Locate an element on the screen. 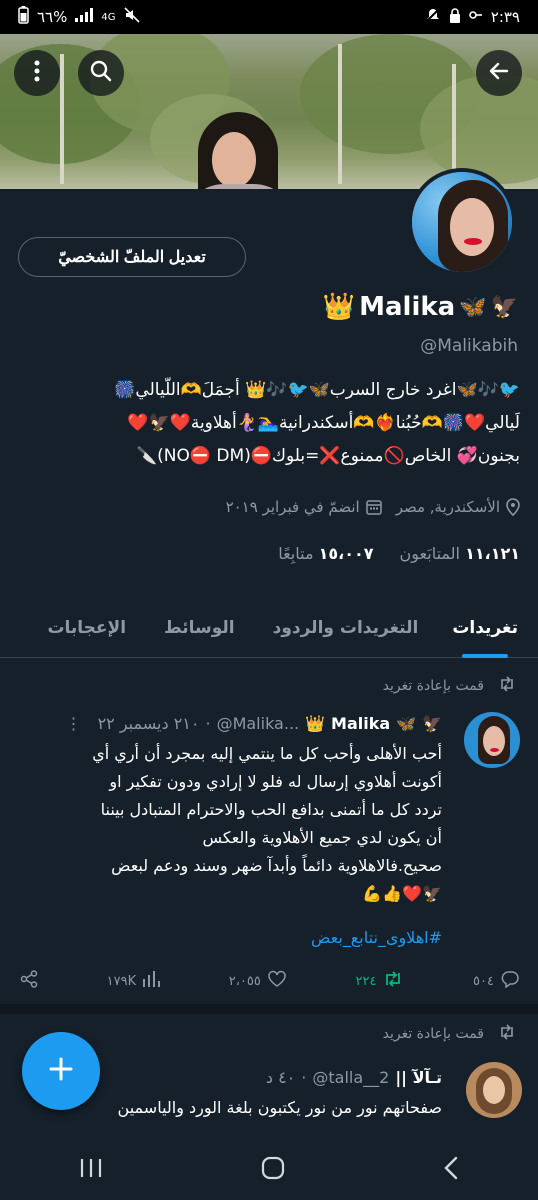 The image size is (538, 1200). edit-profile-button: تعديل الملفّ الشخصيّ is located at coordinates (132, 257).